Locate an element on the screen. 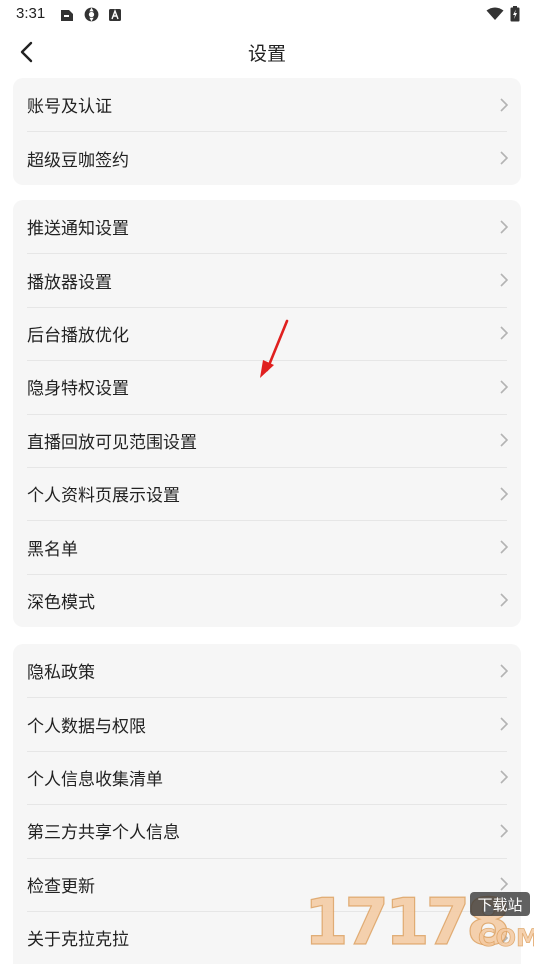 The image size is (534, 964). row-label: 个人信息收集清单 is located at coordinates (95, 779).